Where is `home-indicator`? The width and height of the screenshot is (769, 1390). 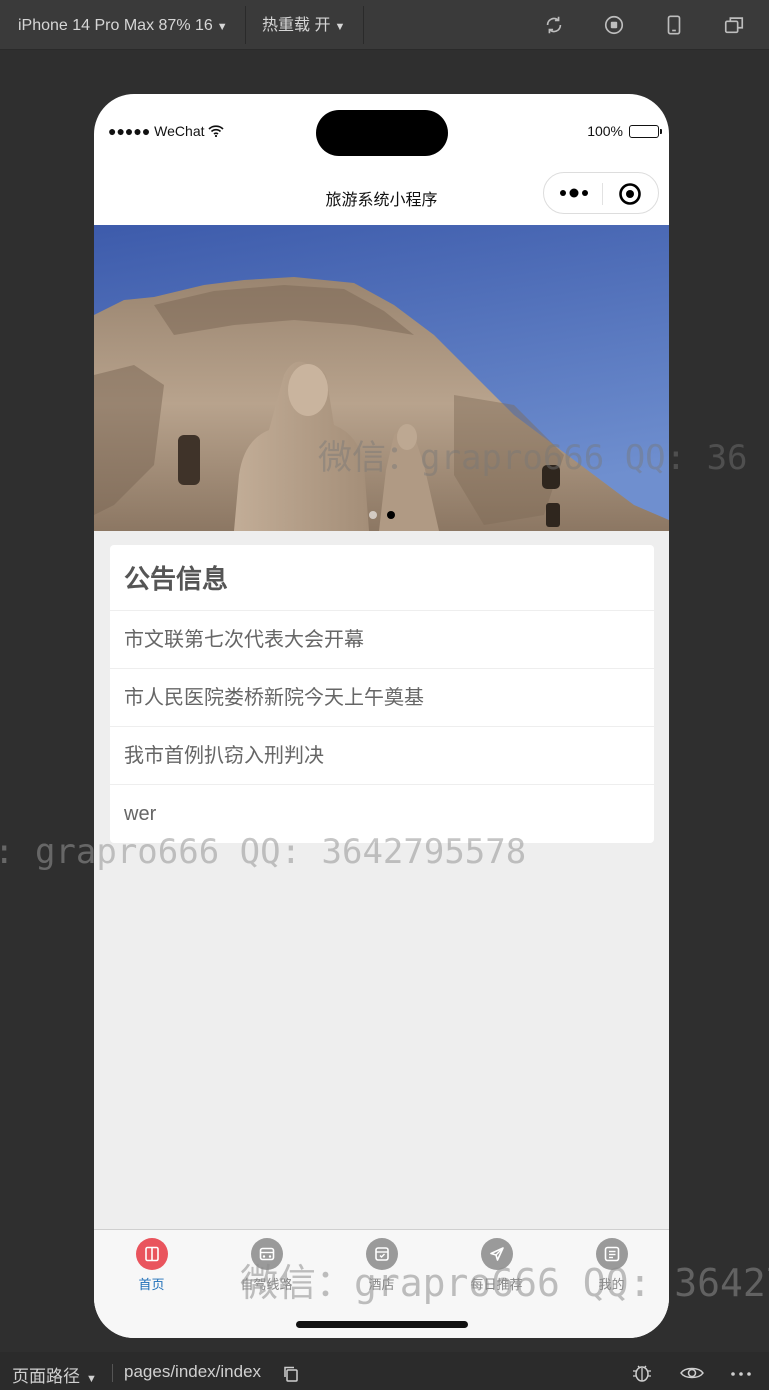
home-indicator is located at coordinates (382, 1324).